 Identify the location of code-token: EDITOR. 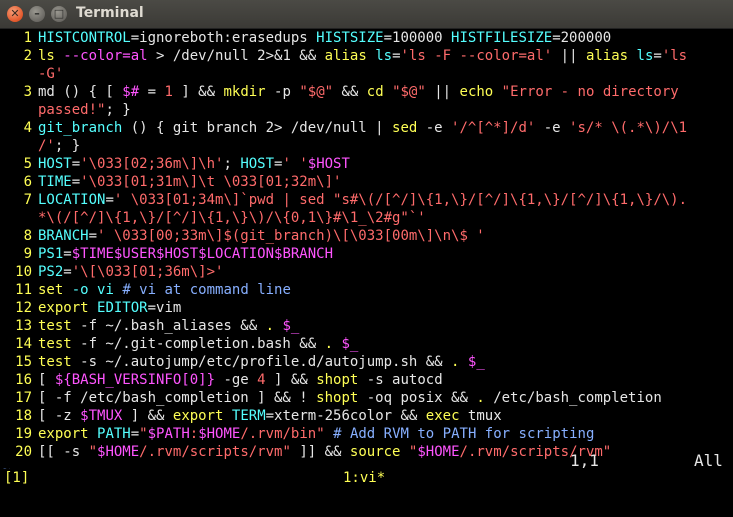
(122, 308).